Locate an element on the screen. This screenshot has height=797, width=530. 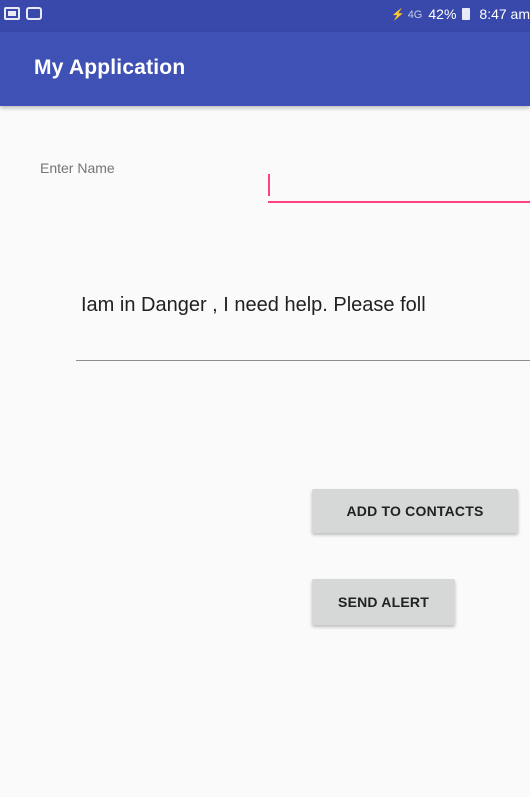
battery-percent: 42% is located at coordinates (442, 14).